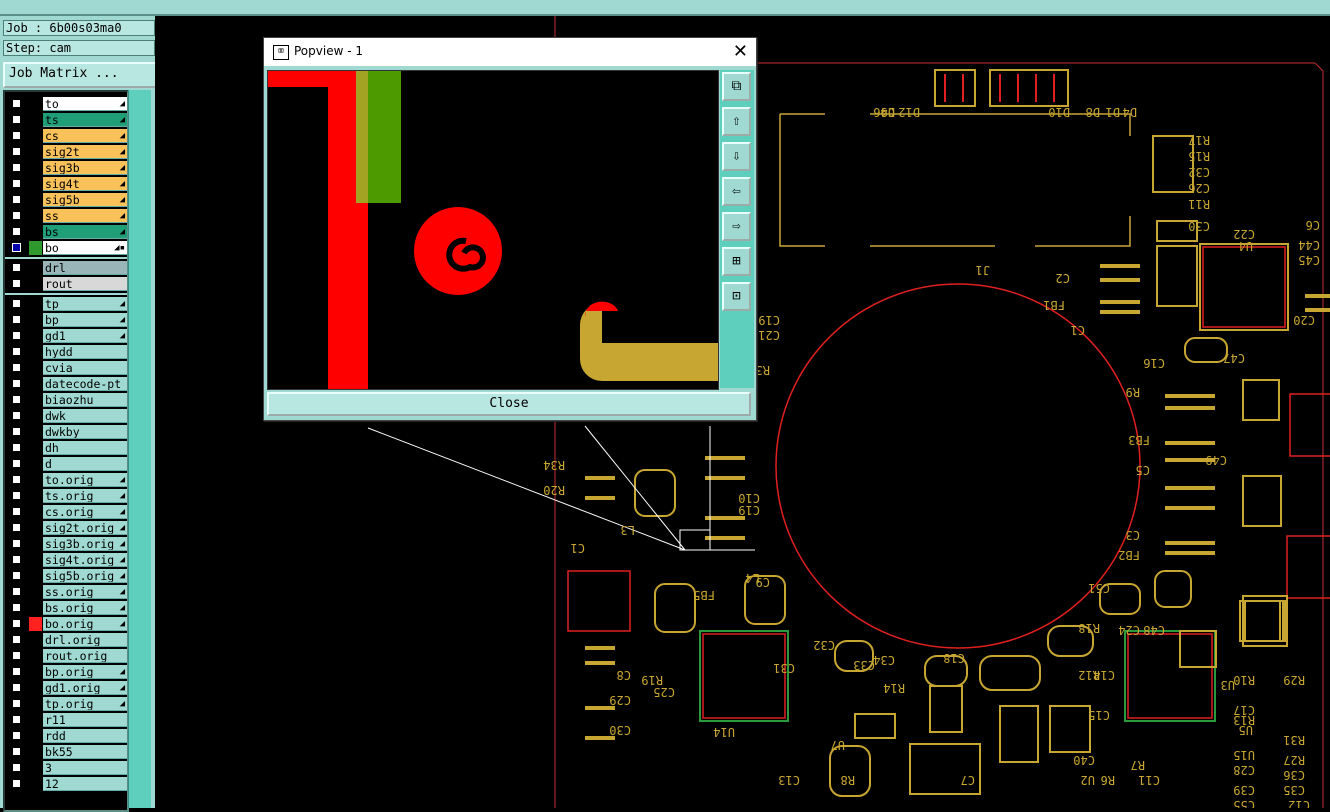  I want to click on layer-row-sig5b-orig: sig5b.orig ◢, so click(66, 576).